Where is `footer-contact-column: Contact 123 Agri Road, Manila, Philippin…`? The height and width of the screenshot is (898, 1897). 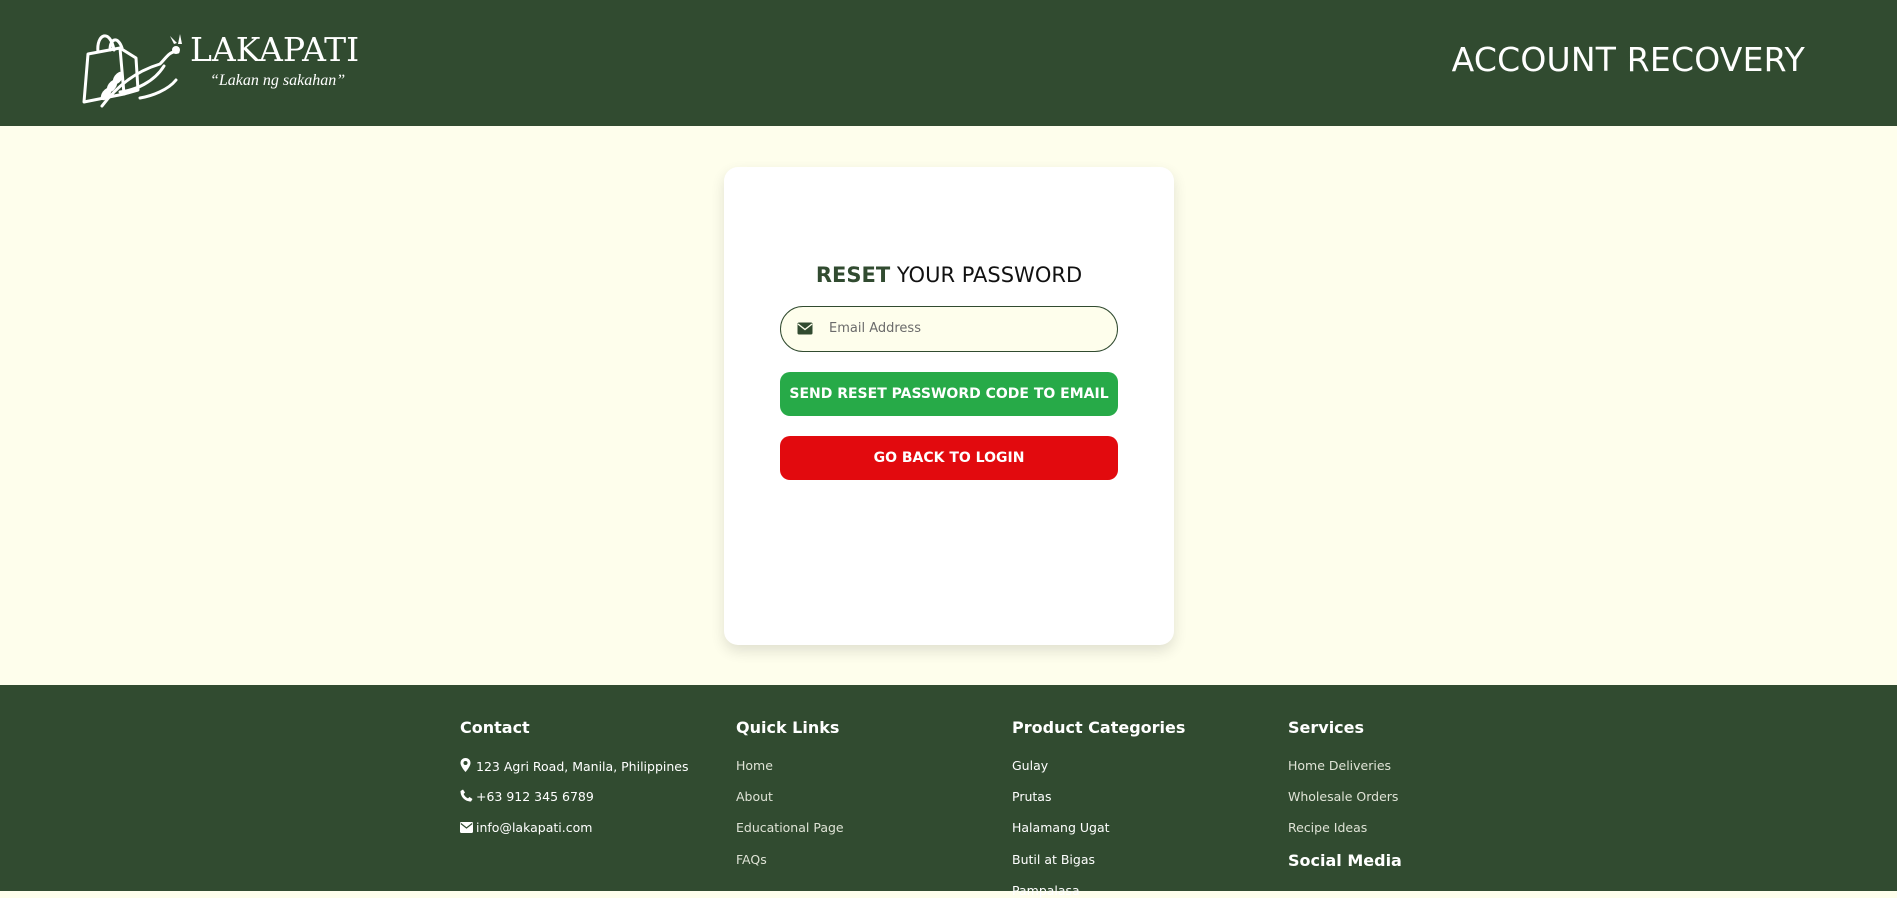
footer-contact-column: Contact 123 Agri Road, Manila, Philippin… is located at coordinates (595, 776).